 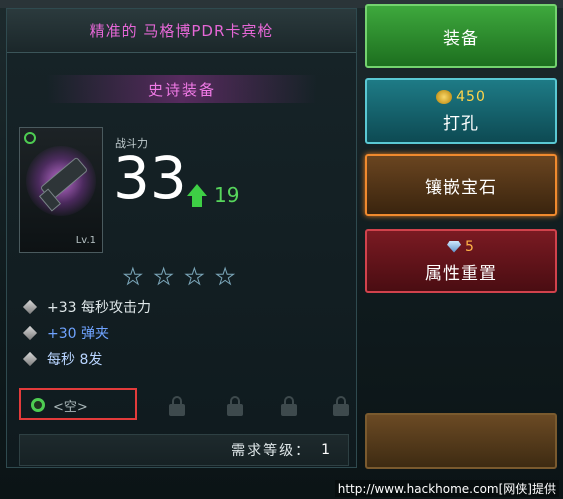 I want to click on power-value: 33, so click(x=150, y=178).